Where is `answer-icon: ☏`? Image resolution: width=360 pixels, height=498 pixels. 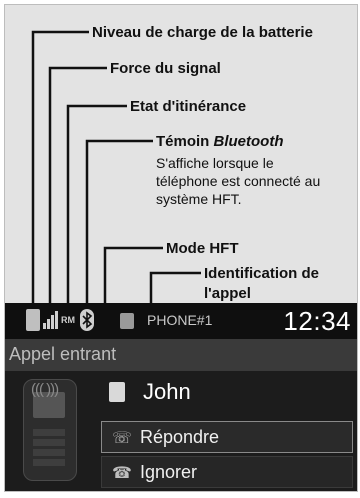
answer-icon: ☏ is located at coordinates (122, 438).